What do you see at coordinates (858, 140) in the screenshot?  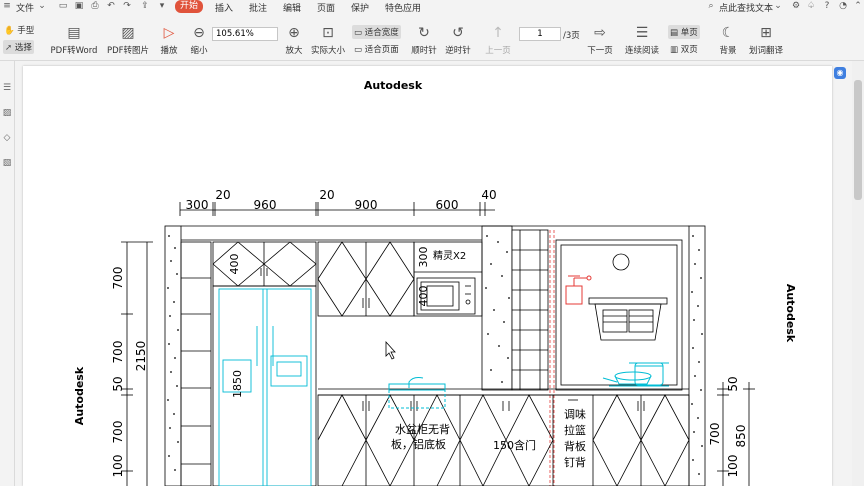 I see `scrollbar-thumb` at bounding box center [858, 140].